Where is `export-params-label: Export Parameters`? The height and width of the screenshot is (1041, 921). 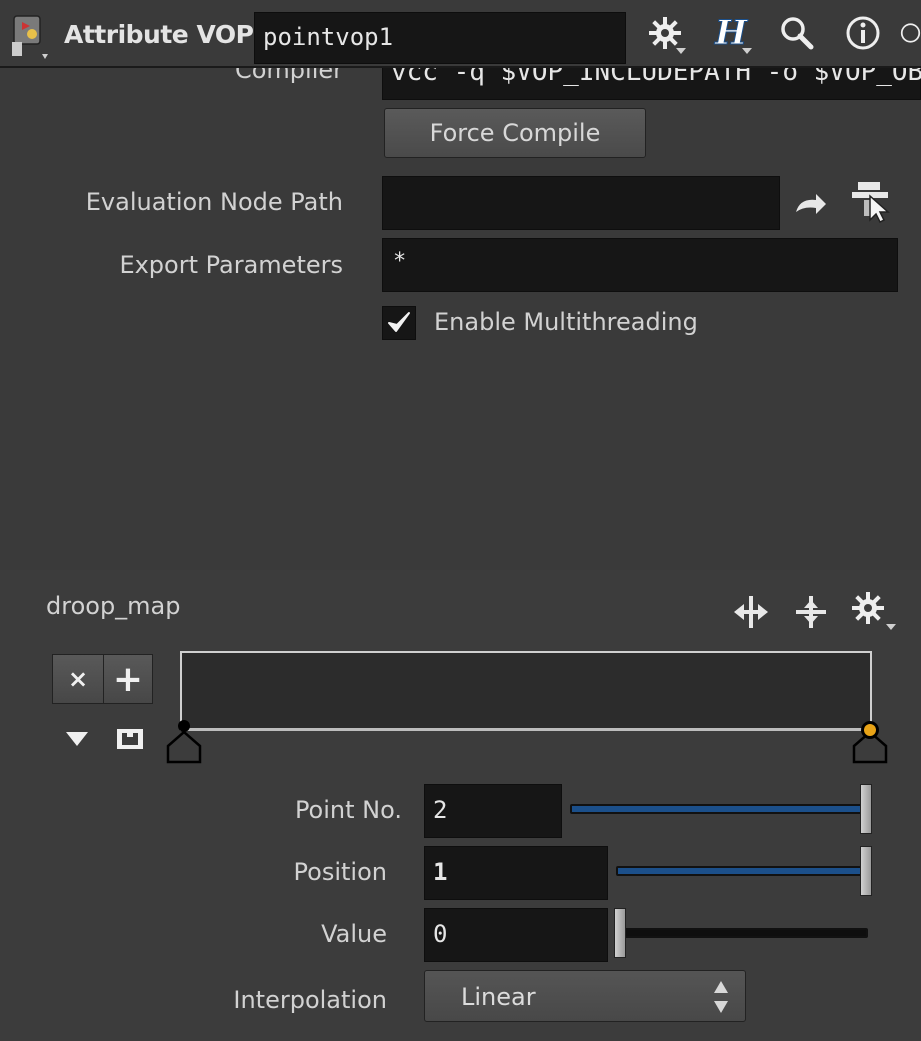
export-params-label: Export Parameters is located at coordinates (231, 265).